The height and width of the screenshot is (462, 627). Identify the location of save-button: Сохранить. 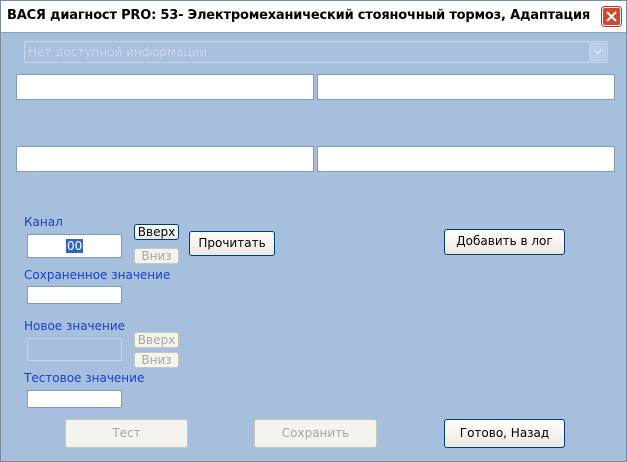
(315, 433).